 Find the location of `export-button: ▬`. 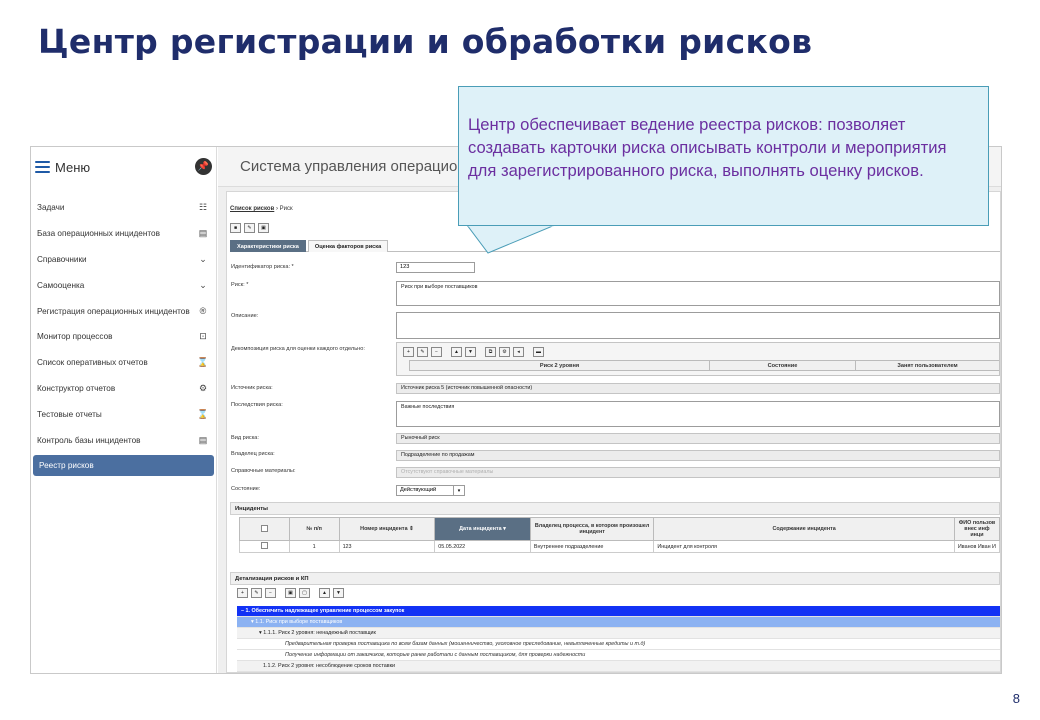

export-button: ▬ is located at coordinates (538, 352).